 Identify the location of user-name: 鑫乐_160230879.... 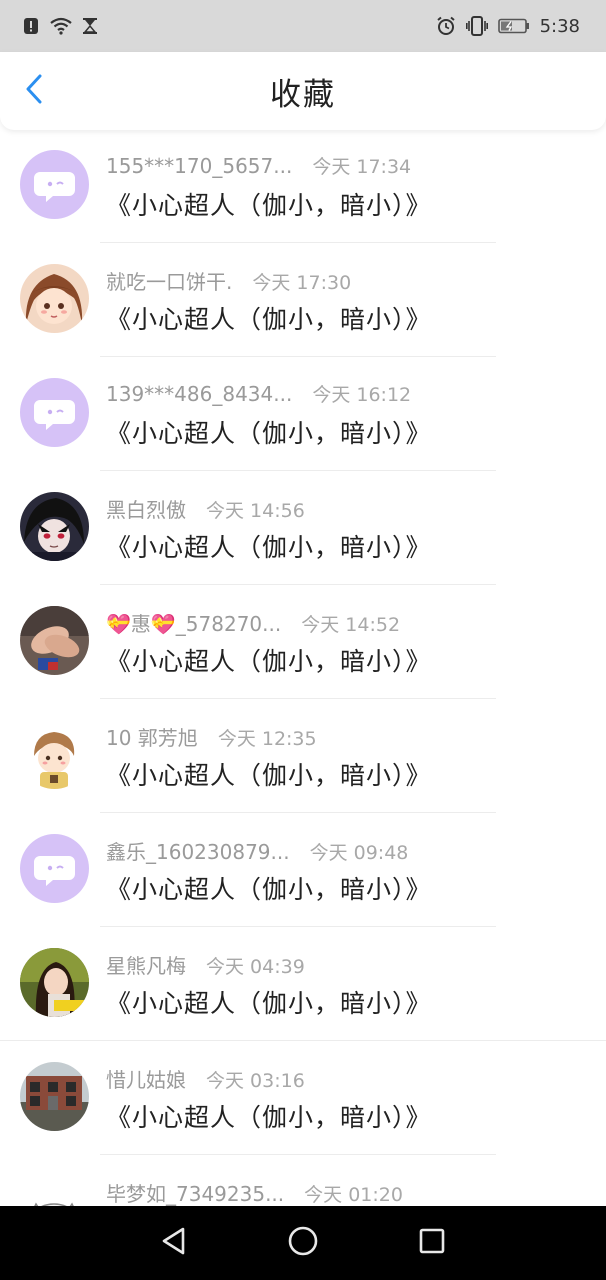
(198, 850).